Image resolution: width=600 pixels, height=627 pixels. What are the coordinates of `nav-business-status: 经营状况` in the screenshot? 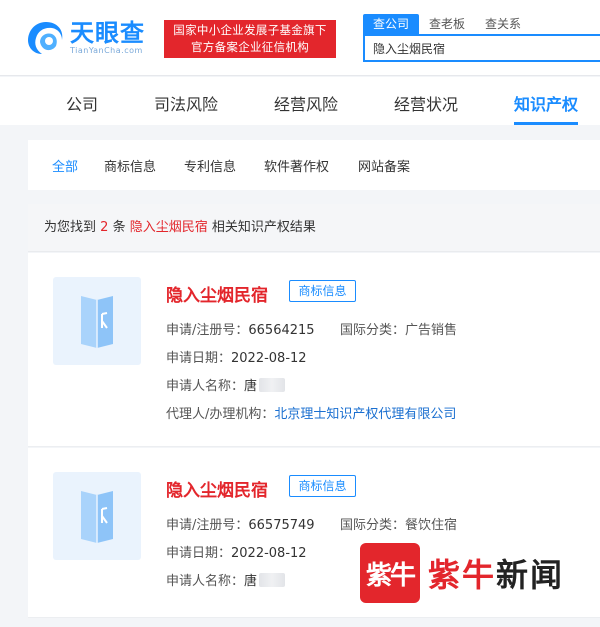 It's located at (426, 103).